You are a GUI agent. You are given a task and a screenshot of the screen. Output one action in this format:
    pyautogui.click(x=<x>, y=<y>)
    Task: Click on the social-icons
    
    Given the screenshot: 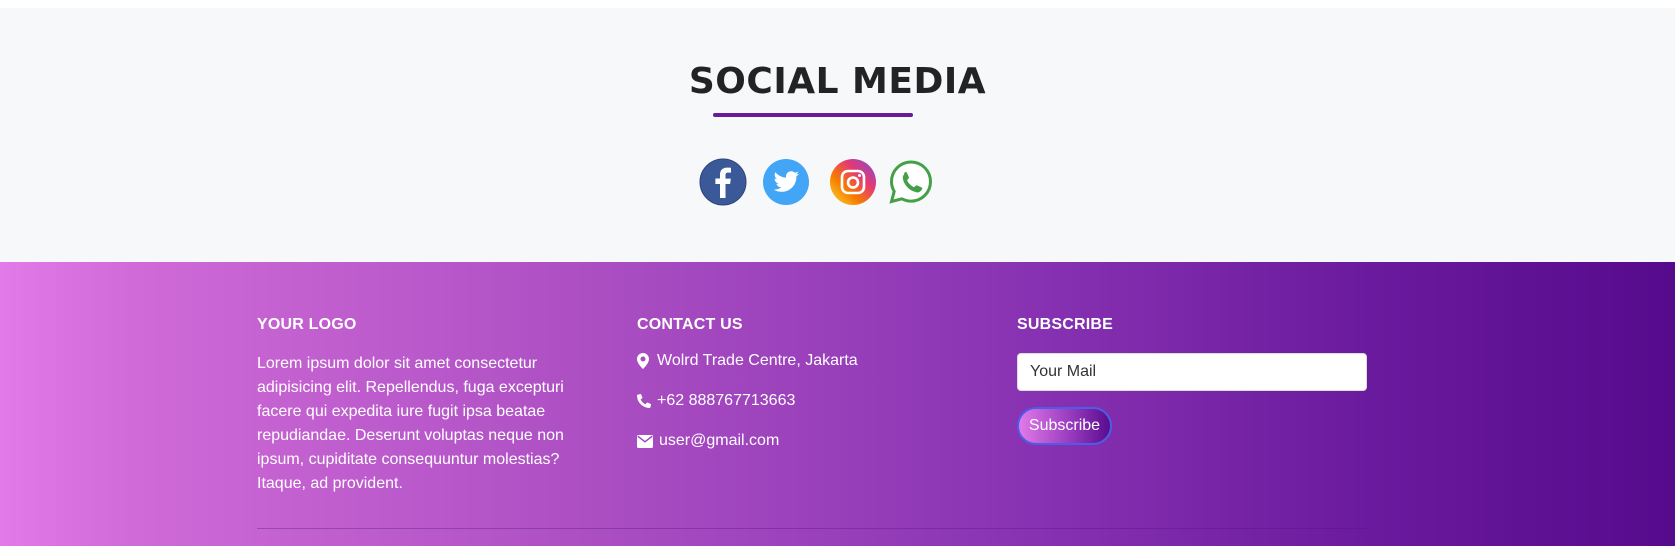 What is the action you would take?
    pyautogui.click(x=837, y=183)
    